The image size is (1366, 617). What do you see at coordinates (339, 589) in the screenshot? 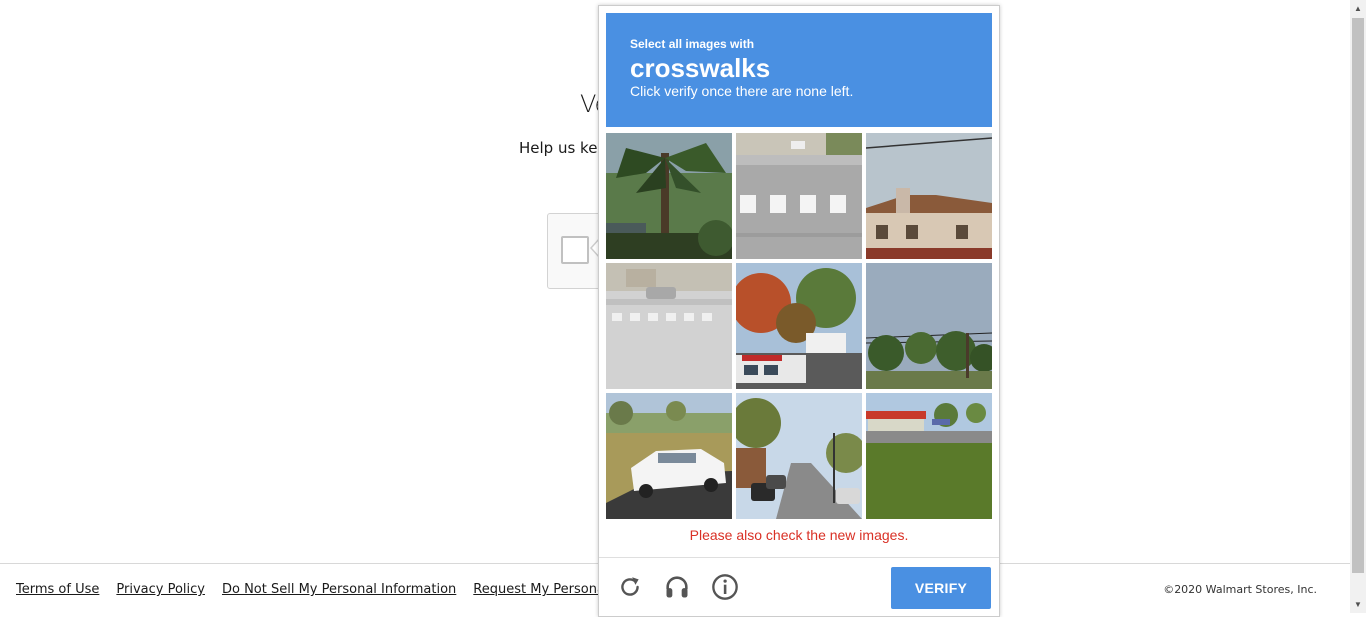
I see `do-not-sell-link: Do Not Sell My Personal Information` at bounding box center [339, 589].